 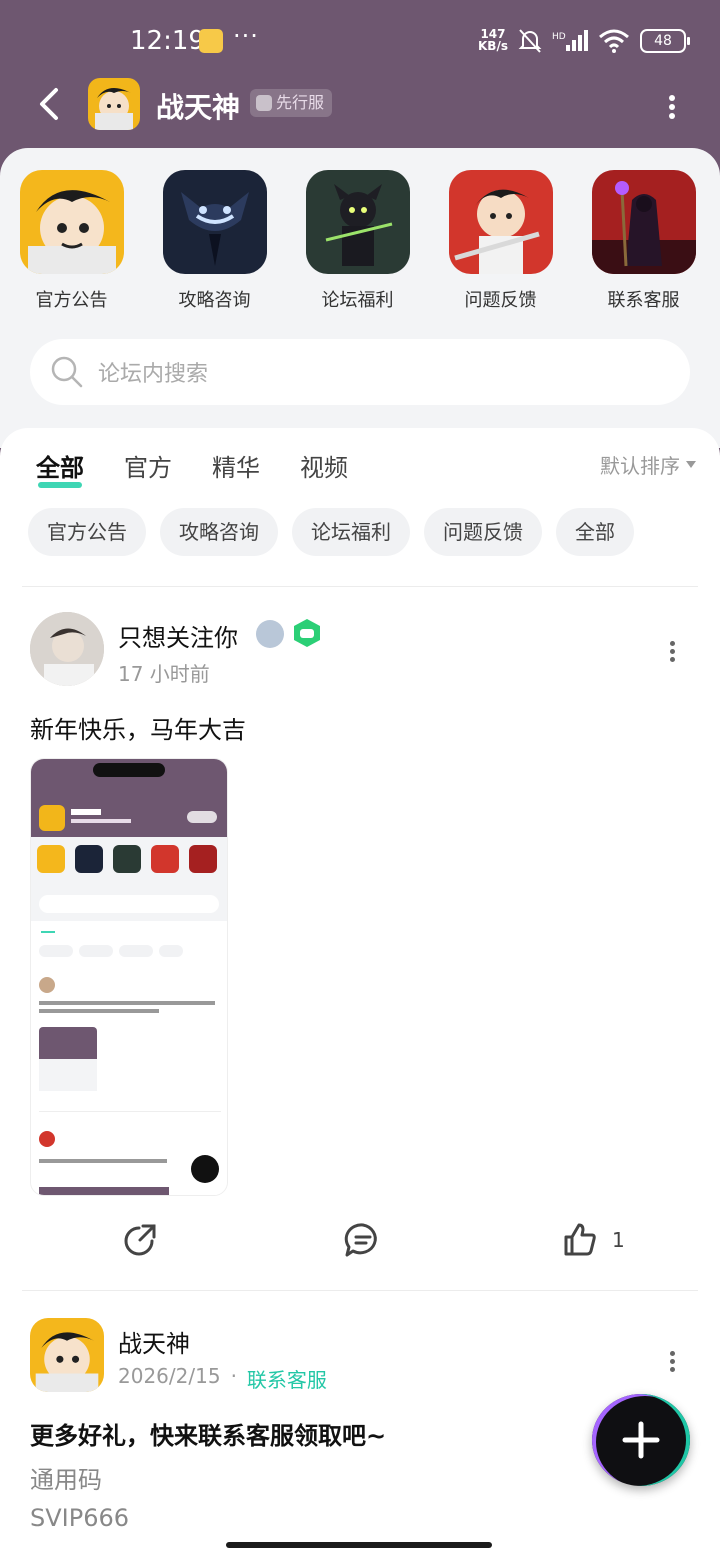 I want to click on feed-tabs: 全部 官方 精华 视频, so click(x=192, y=468).